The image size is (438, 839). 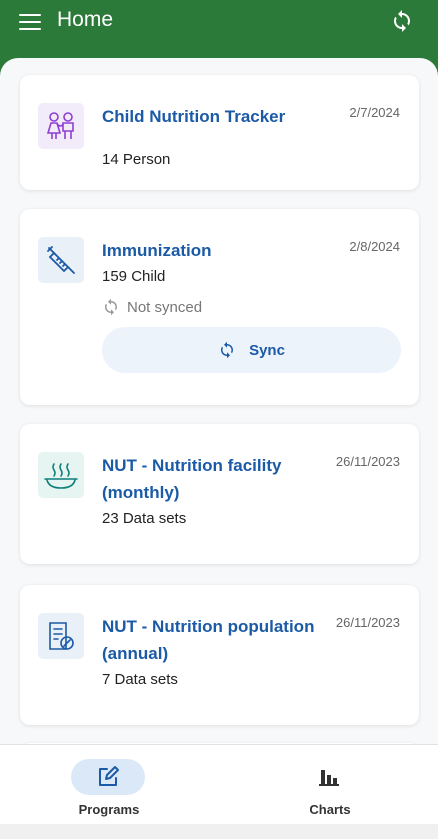 I want to click on program-subtitle: 23 Data sets, so click(x=144, y=518).